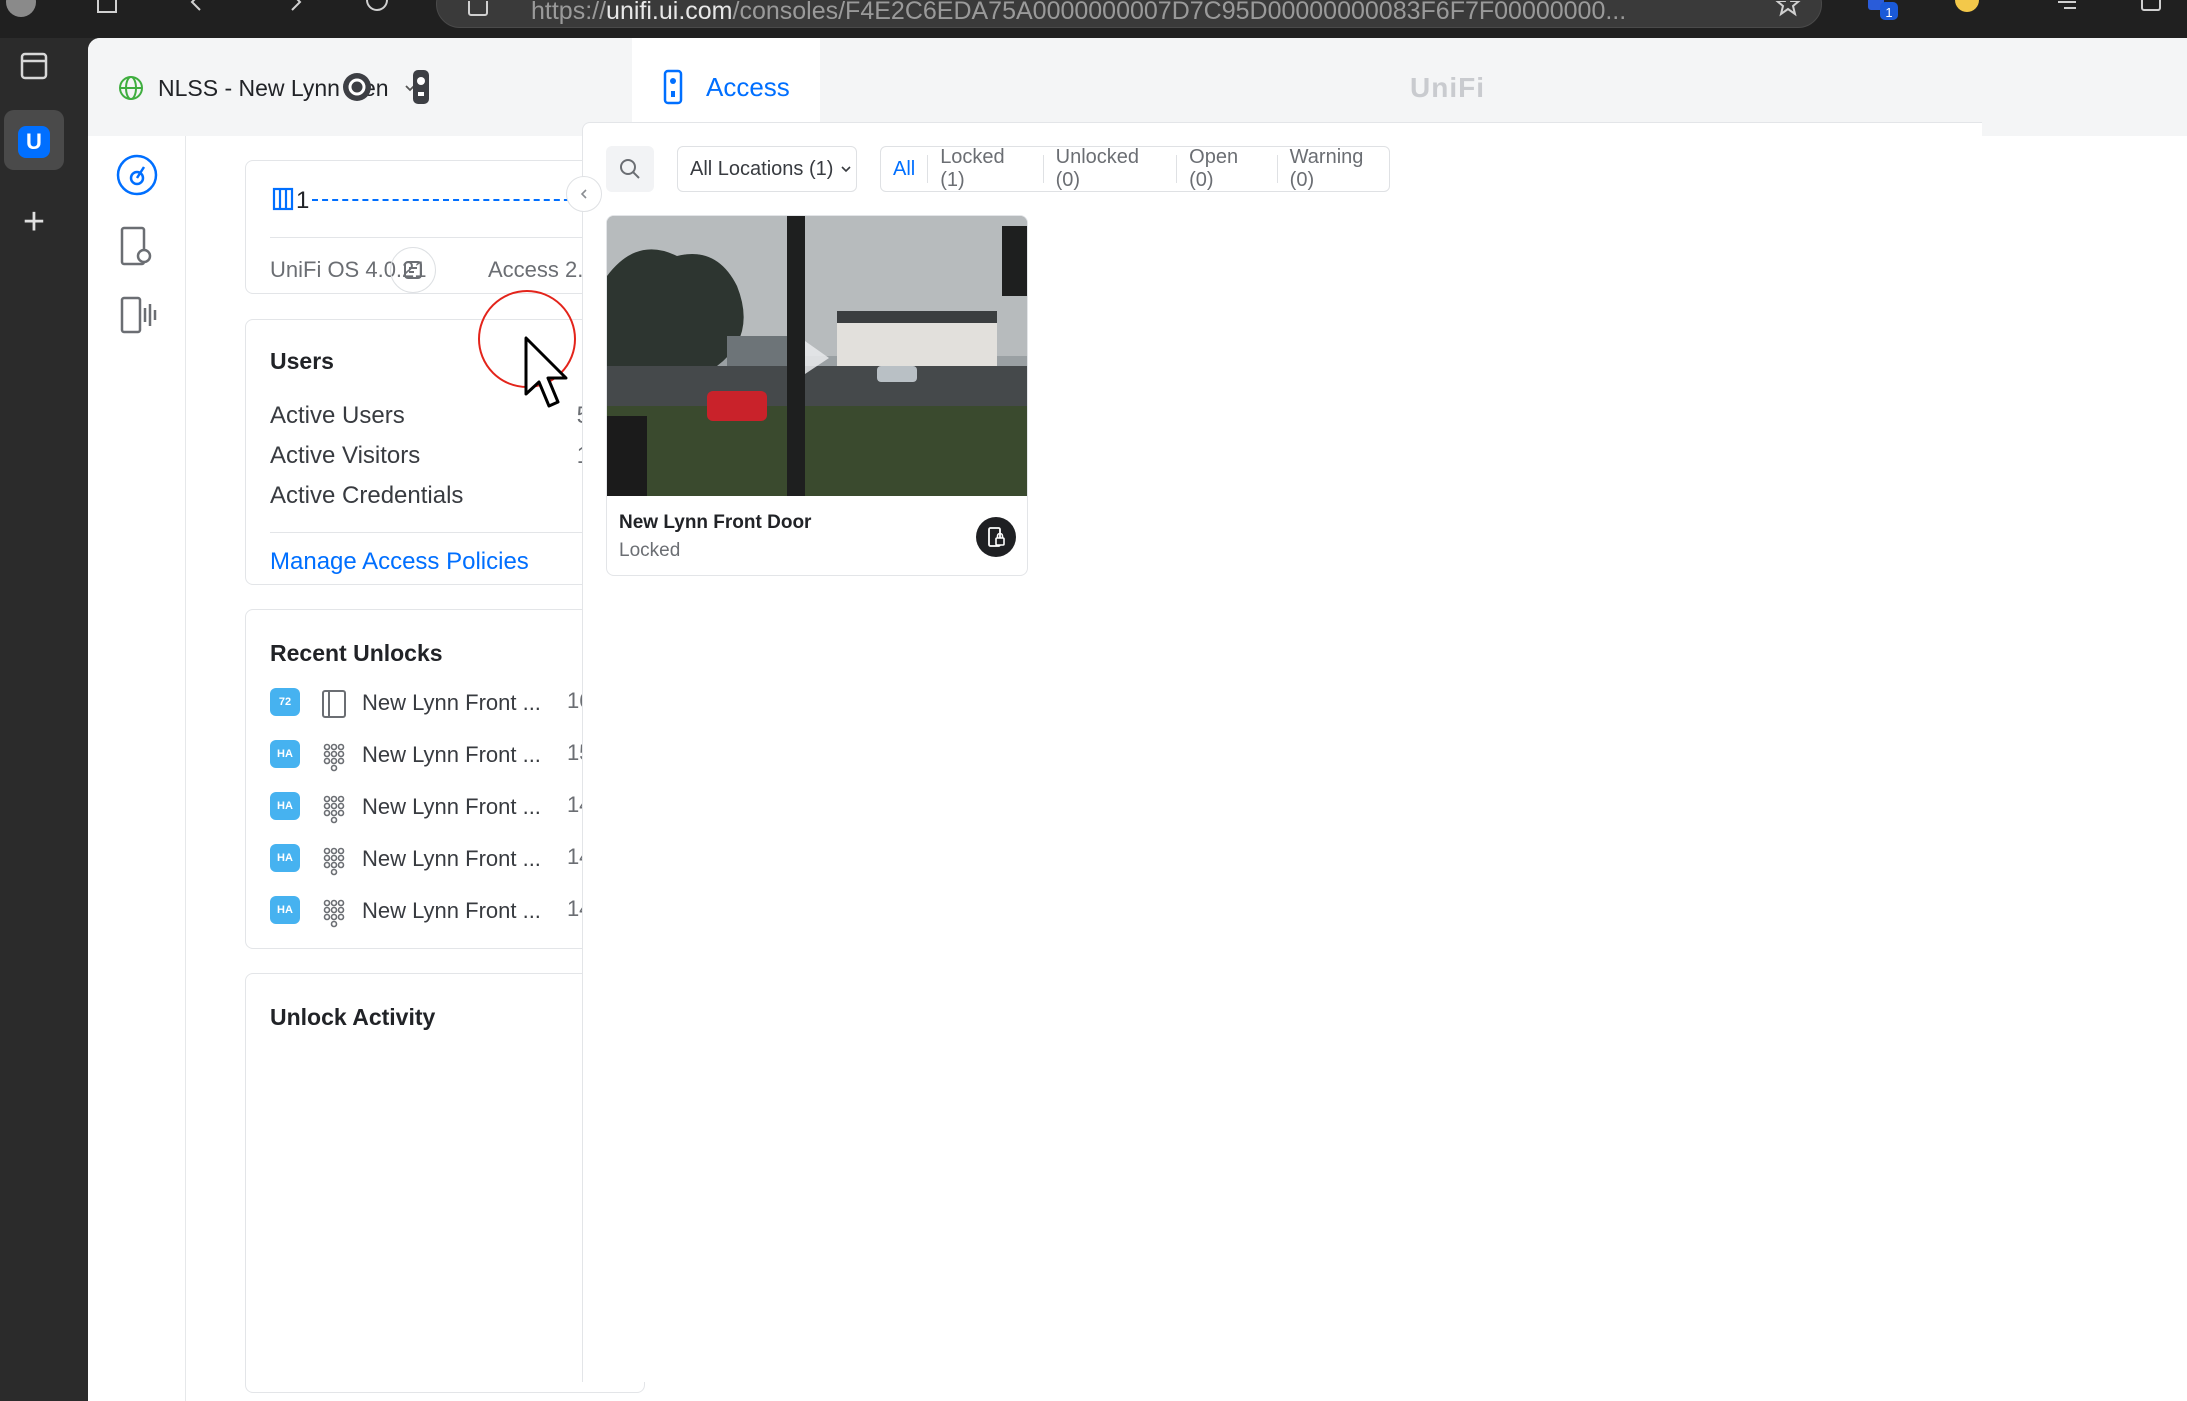 Image resolution: width=2187 pixels, height=1401 pixels. I want to click on collections-icon, so click(2151, 11).